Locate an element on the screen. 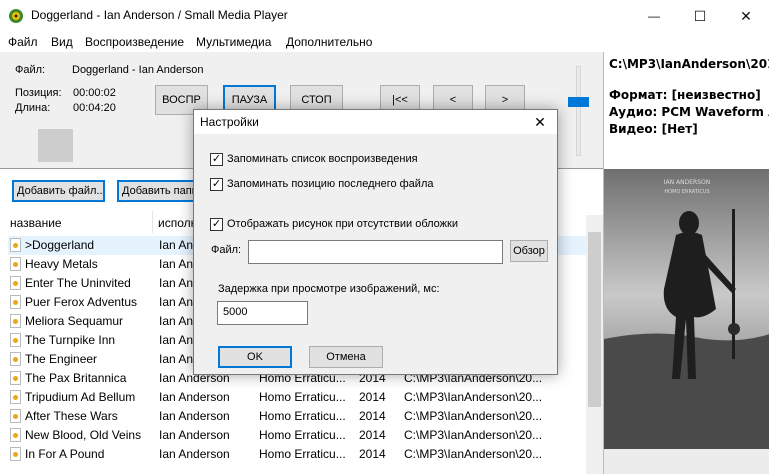 The height and width of the screenshot is (474, 769). menu-multimedia: Мультимедиа is located at coordinates (233, 42).